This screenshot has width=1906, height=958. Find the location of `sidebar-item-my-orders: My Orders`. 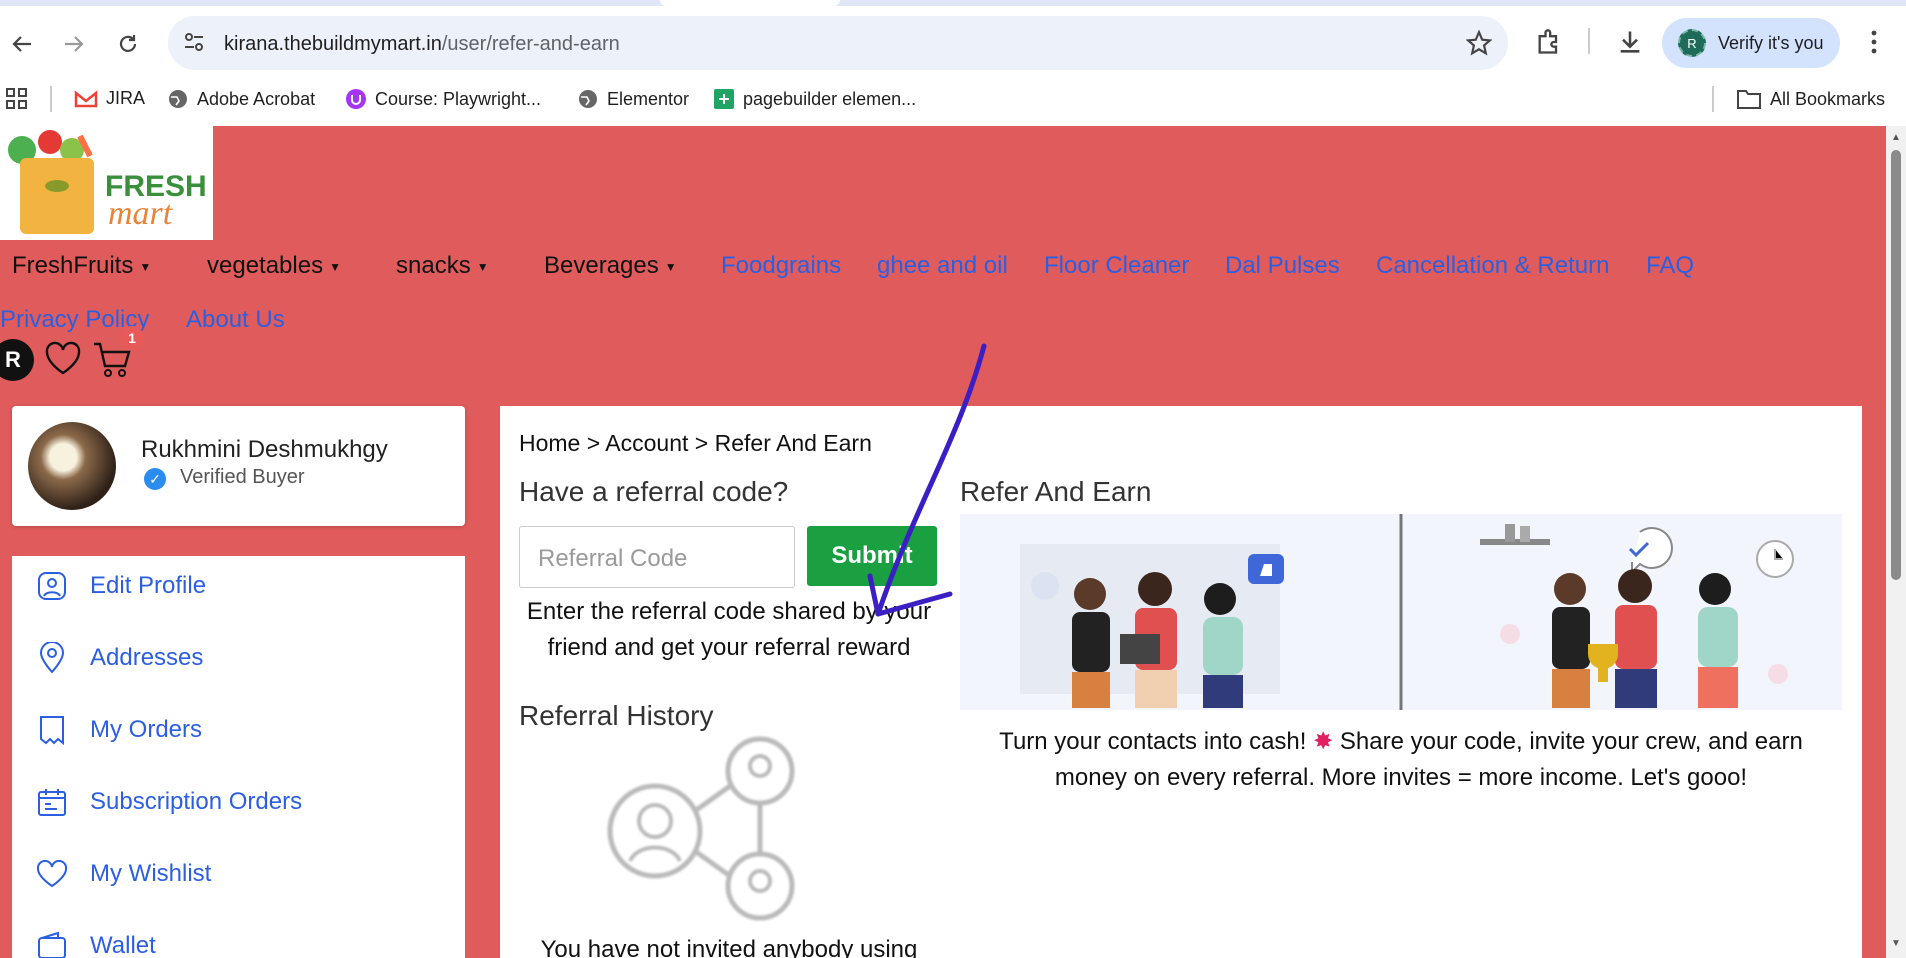

sidebar-item-my-orders: My Orders is located at coordinates (119, 730).